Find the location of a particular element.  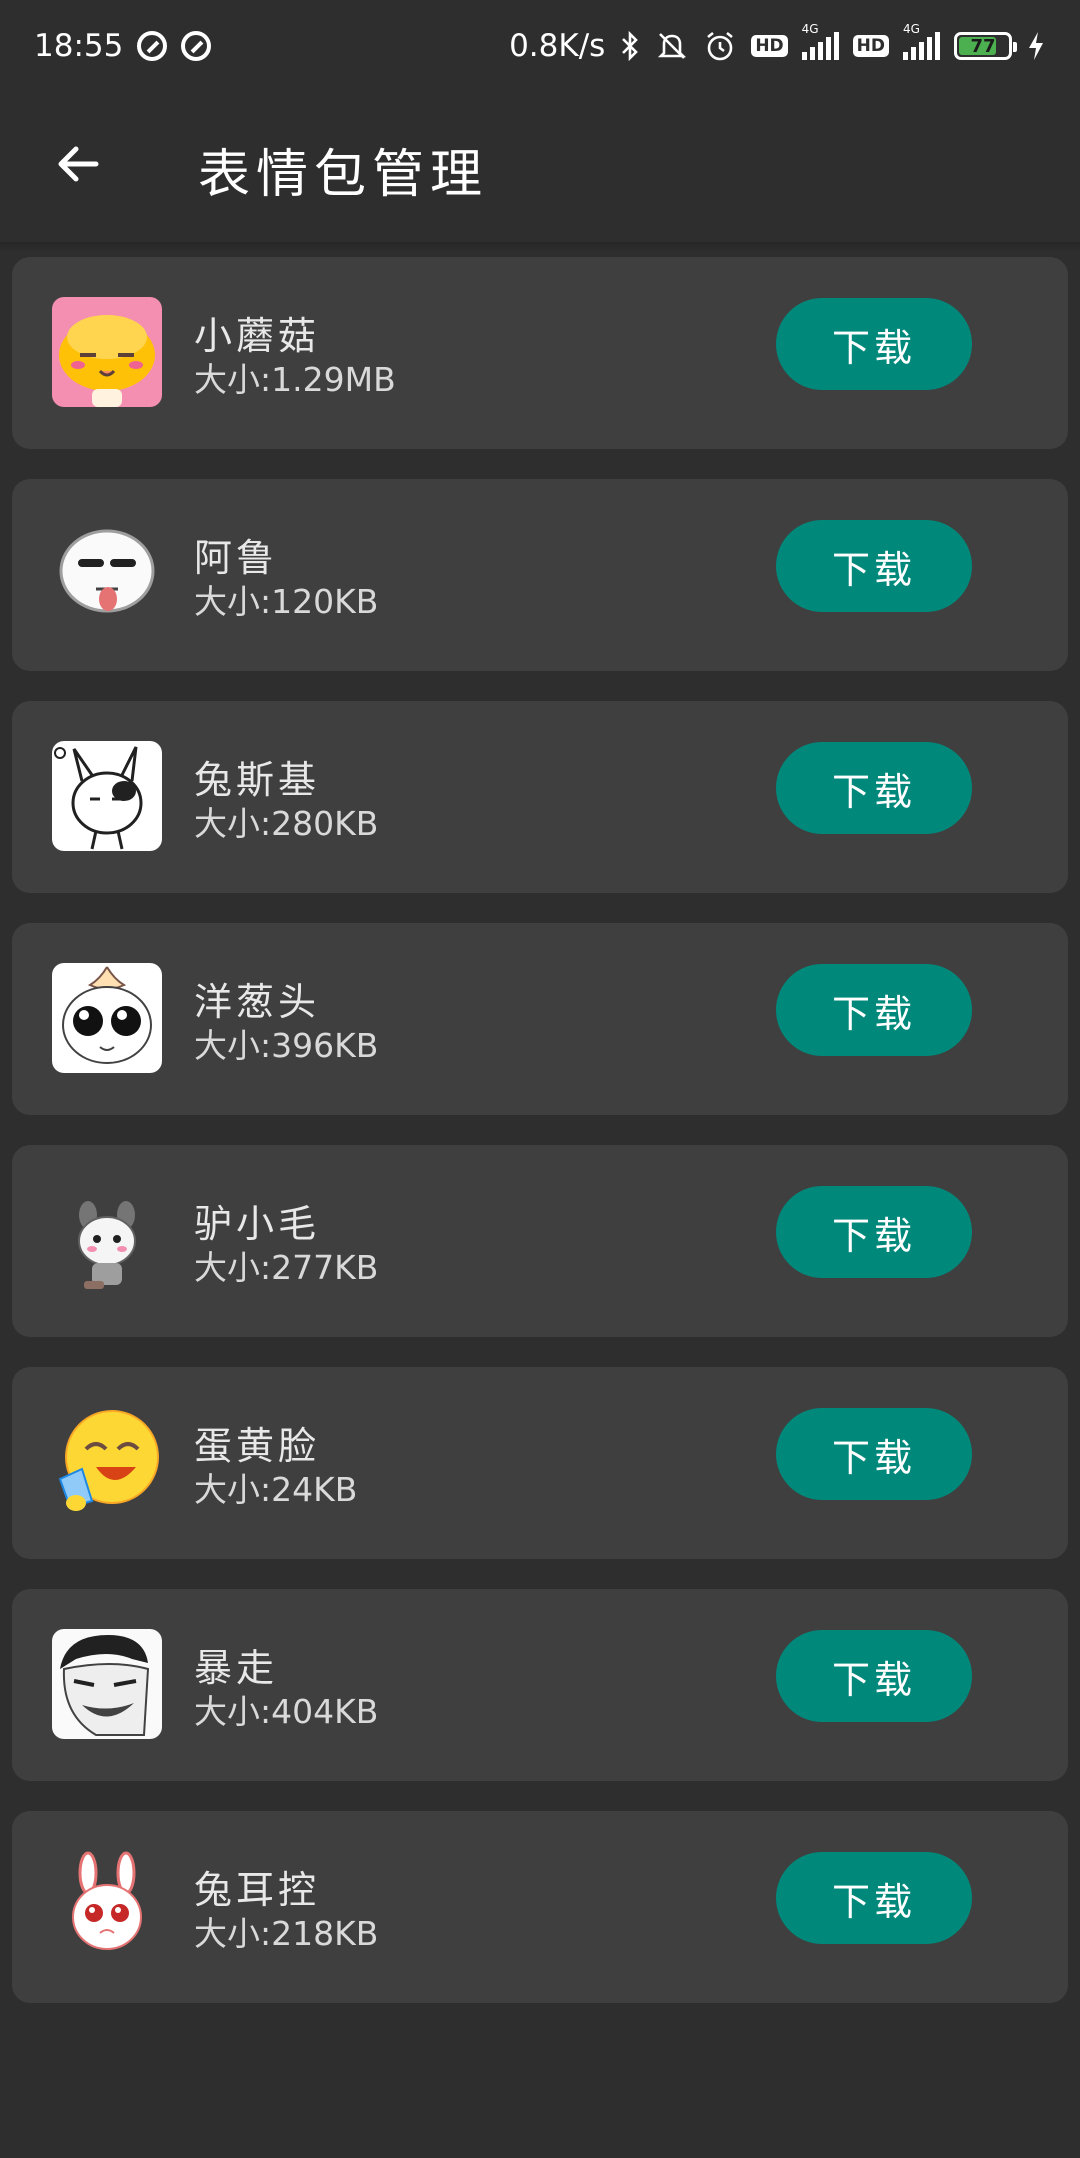

pack-name: 兔耳控 is located at coordinates (257, 1890).